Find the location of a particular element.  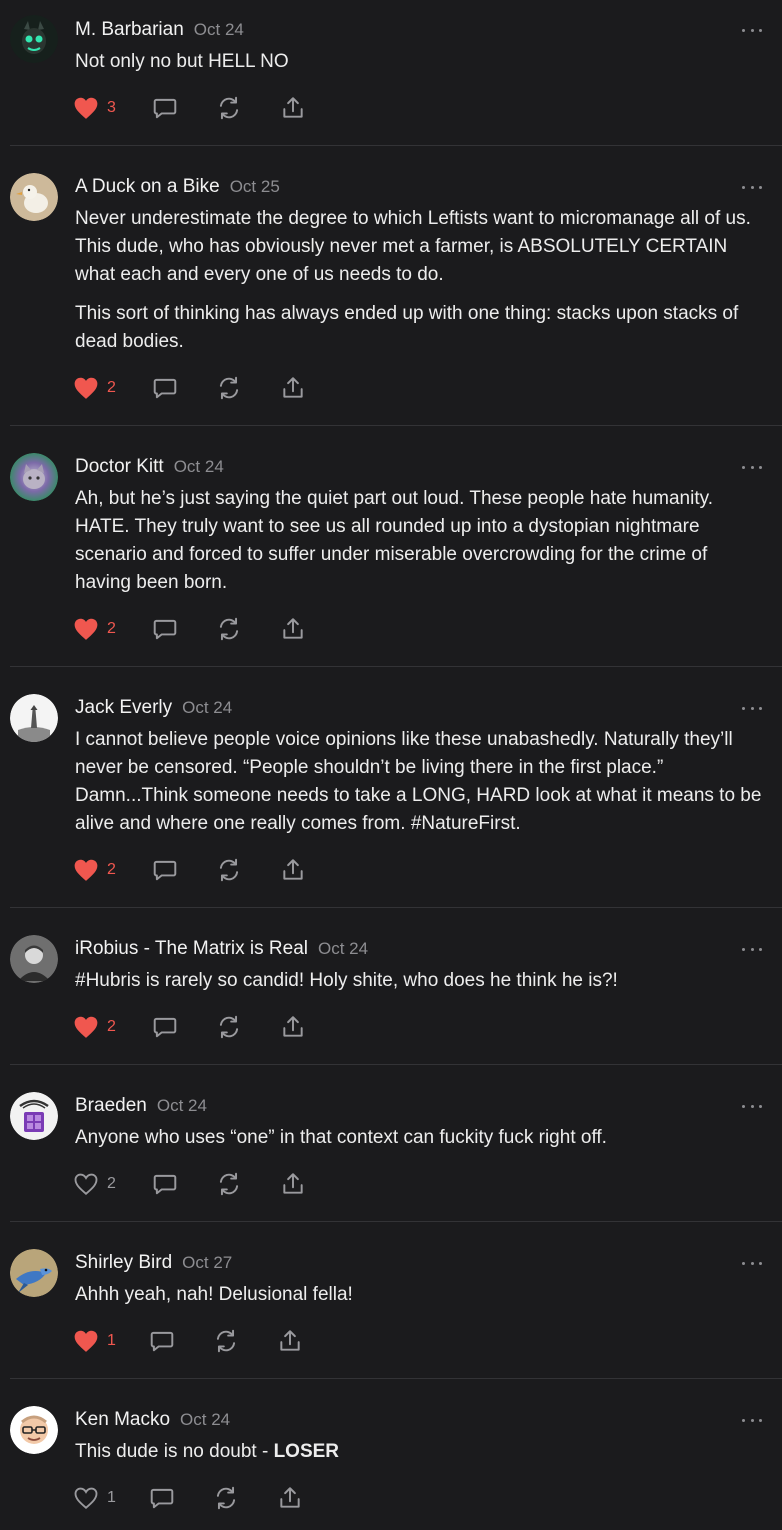

author-name: iRobius - The Matrix is Real is located at coordinates (191, 948).